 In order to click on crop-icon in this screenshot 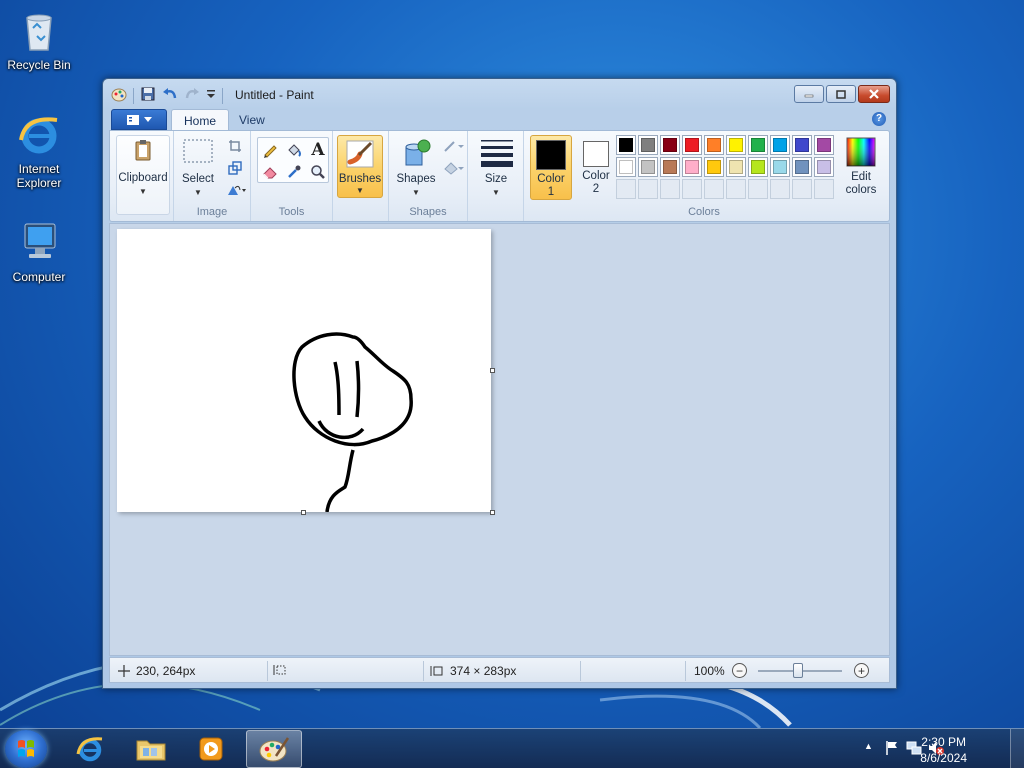, I will do `click(235, 146)`.